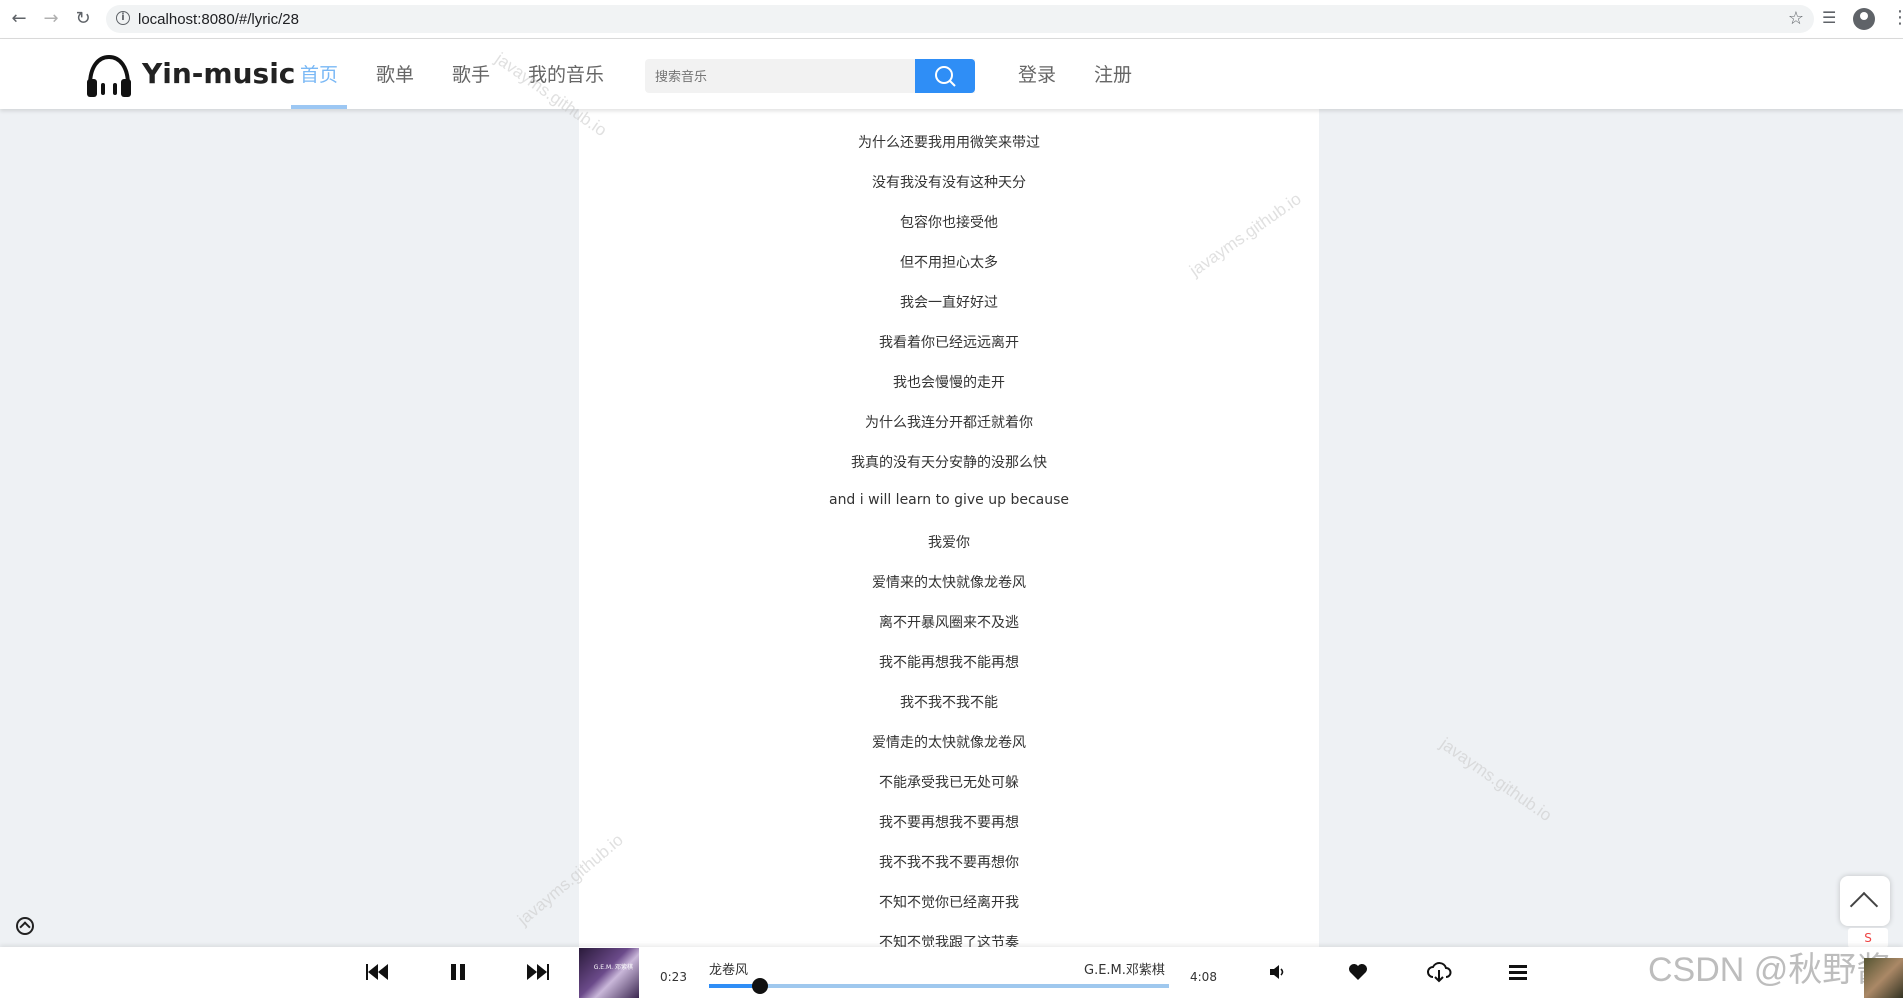 Image resolution: width=1903 pixels, height=998 pixels. I want to click on progress-bar, so click(939, 986).